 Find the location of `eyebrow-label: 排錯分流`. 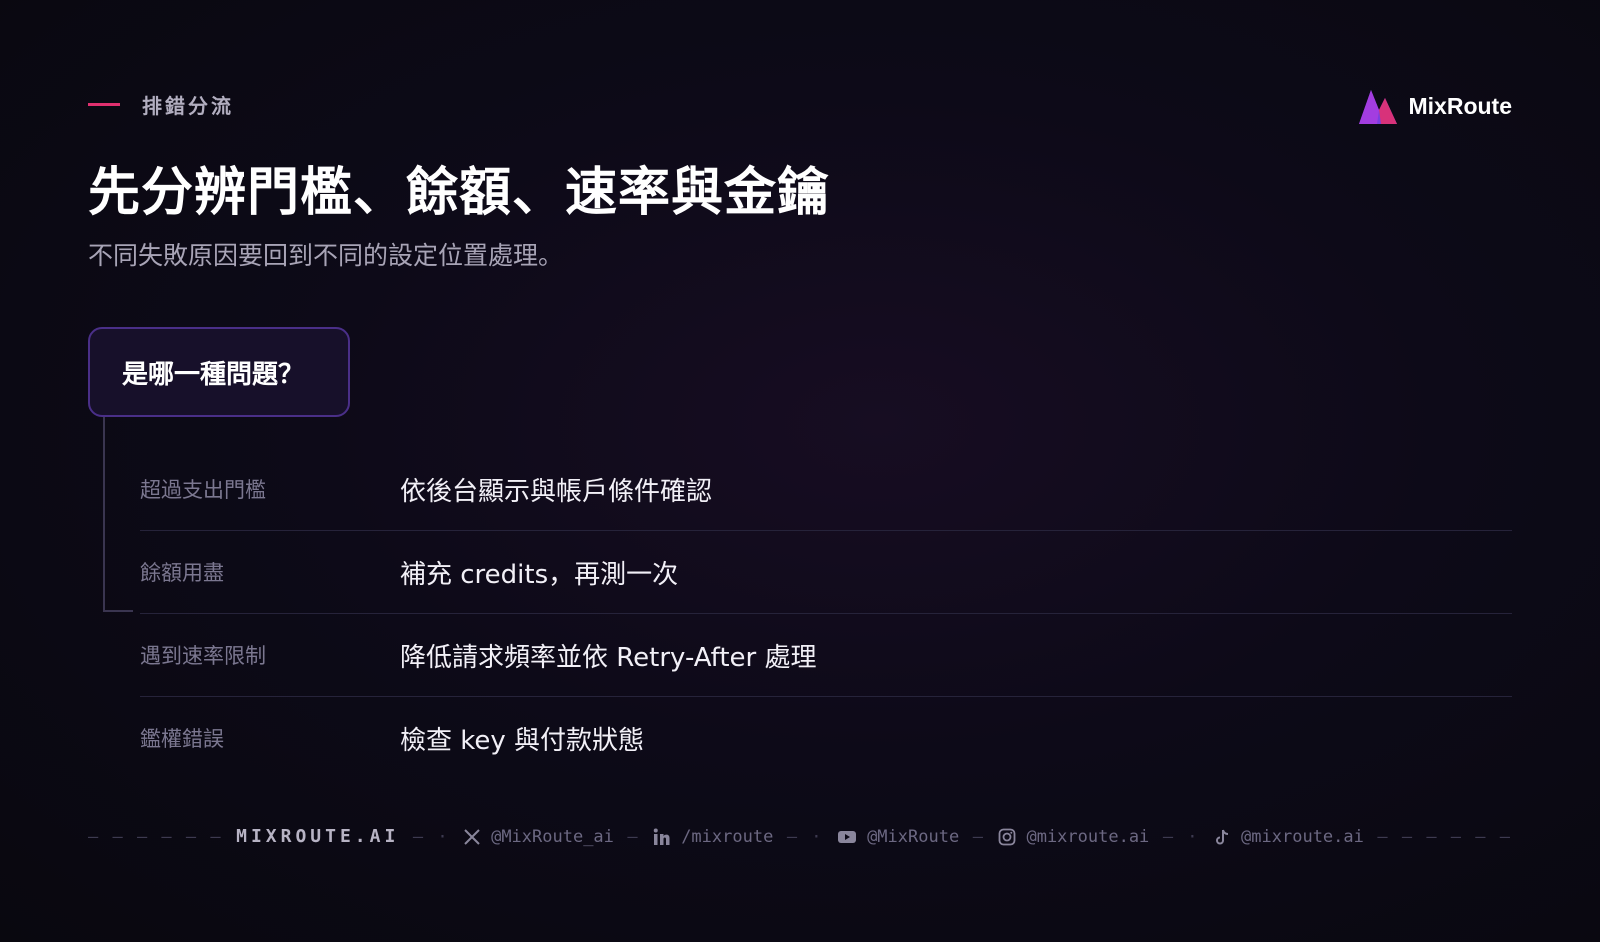

eyebrow-label: 排錯分流 is located at coordinates (188, 106).